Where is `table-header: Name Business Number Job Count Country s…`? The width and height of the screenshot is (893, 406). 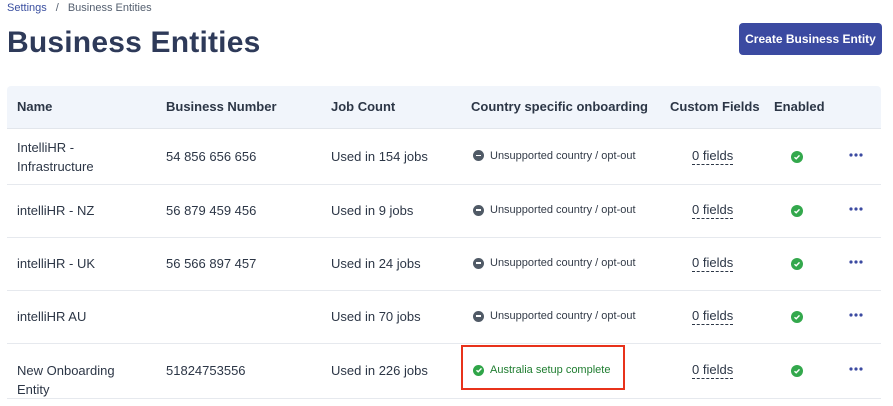 table-header: Name Business Number Job Count Country s… is located at coordinates (444, 107).